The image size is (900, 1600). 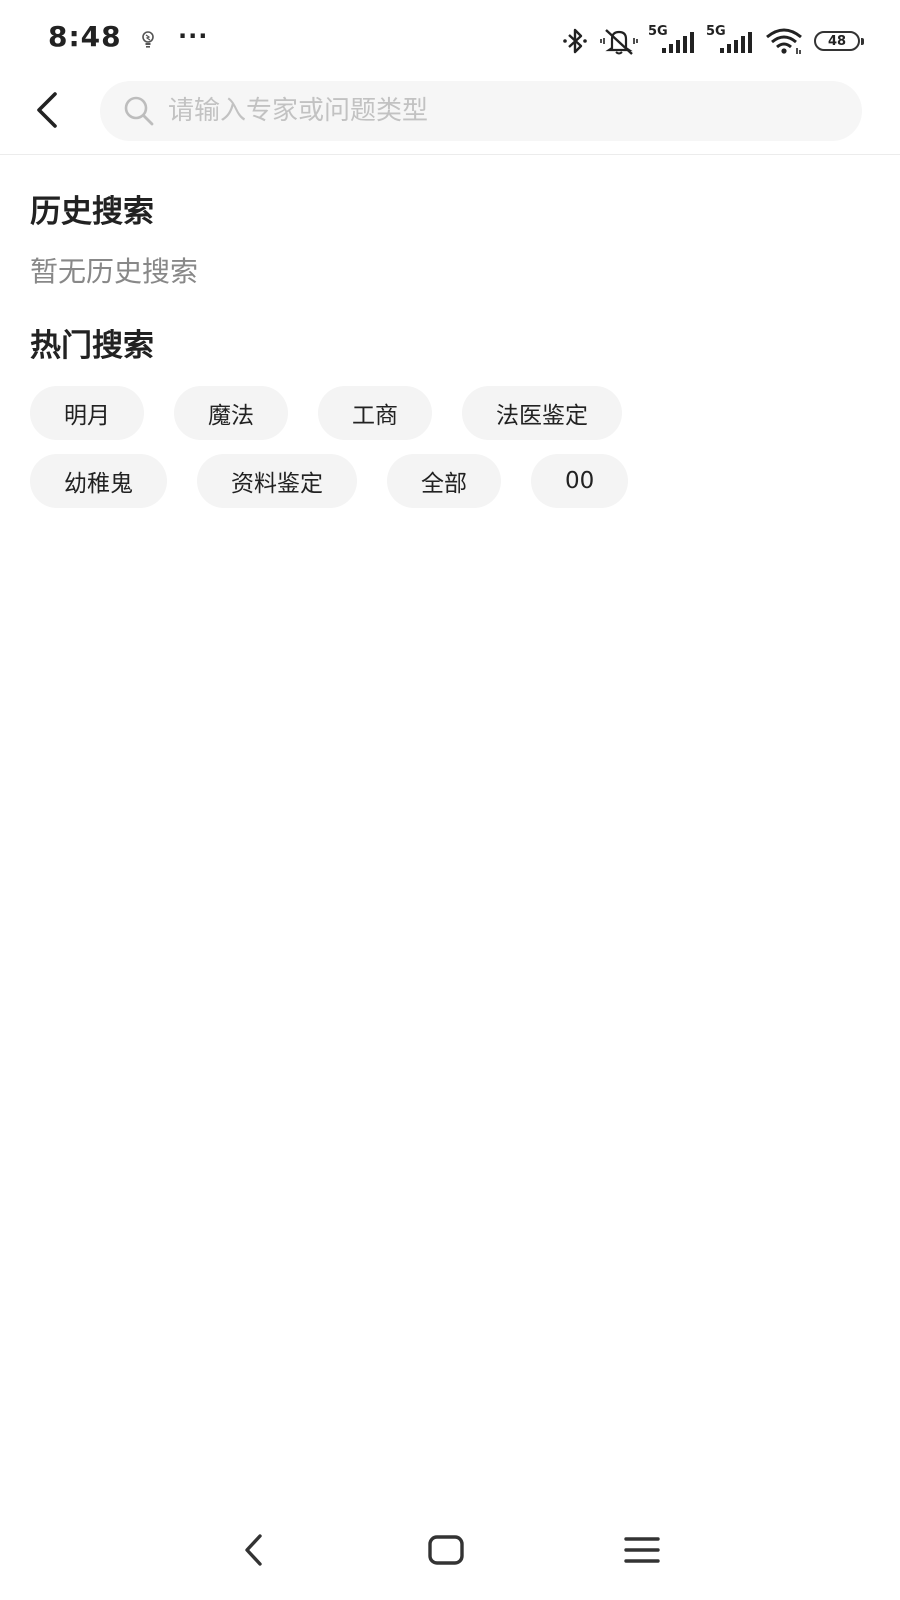 What do you see at coordinates (450, 39) in the screenshot?
I see `status-bar: 8:48 ··· 5G 5G 48` at bounding box center [450, 39].